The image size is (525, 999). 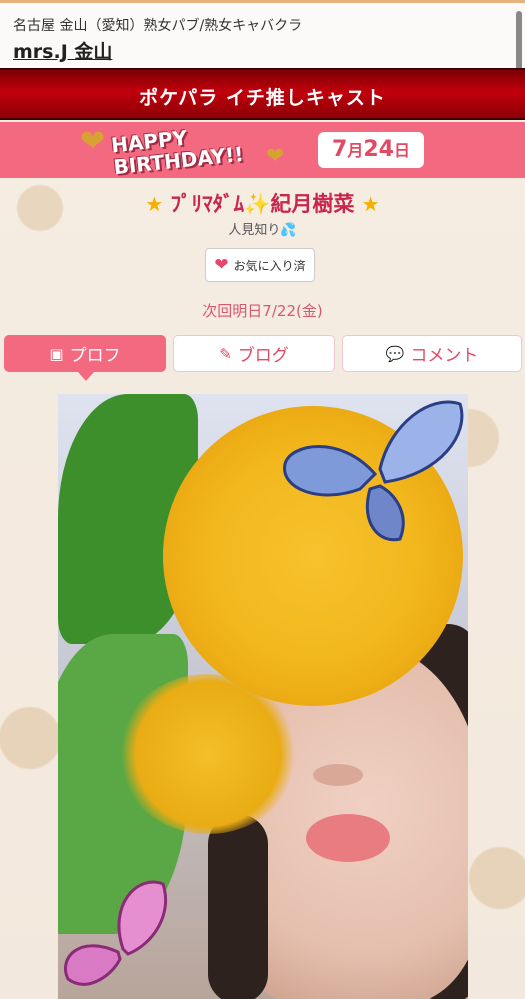 I want to click on id-card-icon: ▣, so click(x=56, y=353).